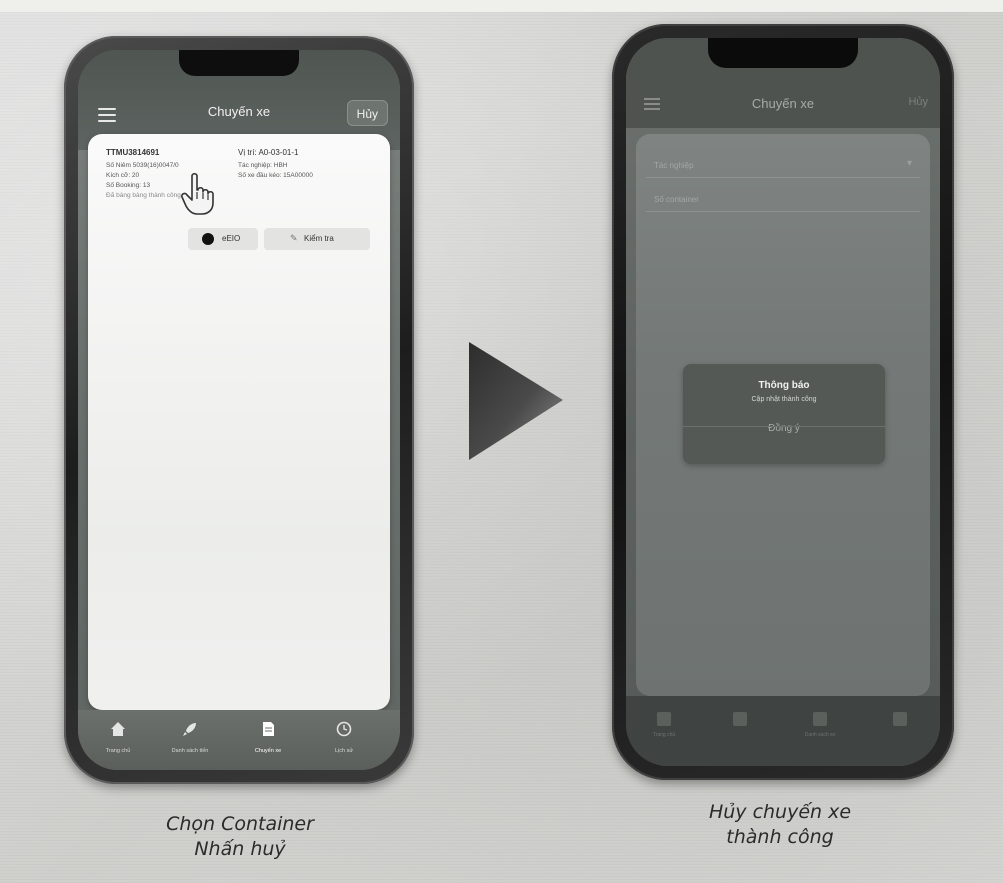 The width and height of the screenshot is (1003, 883). What do you see at coordinates (268, 737) in the screenshot?
I see `tab-trip: Chuyến xe` at bounding box center [268, 737].